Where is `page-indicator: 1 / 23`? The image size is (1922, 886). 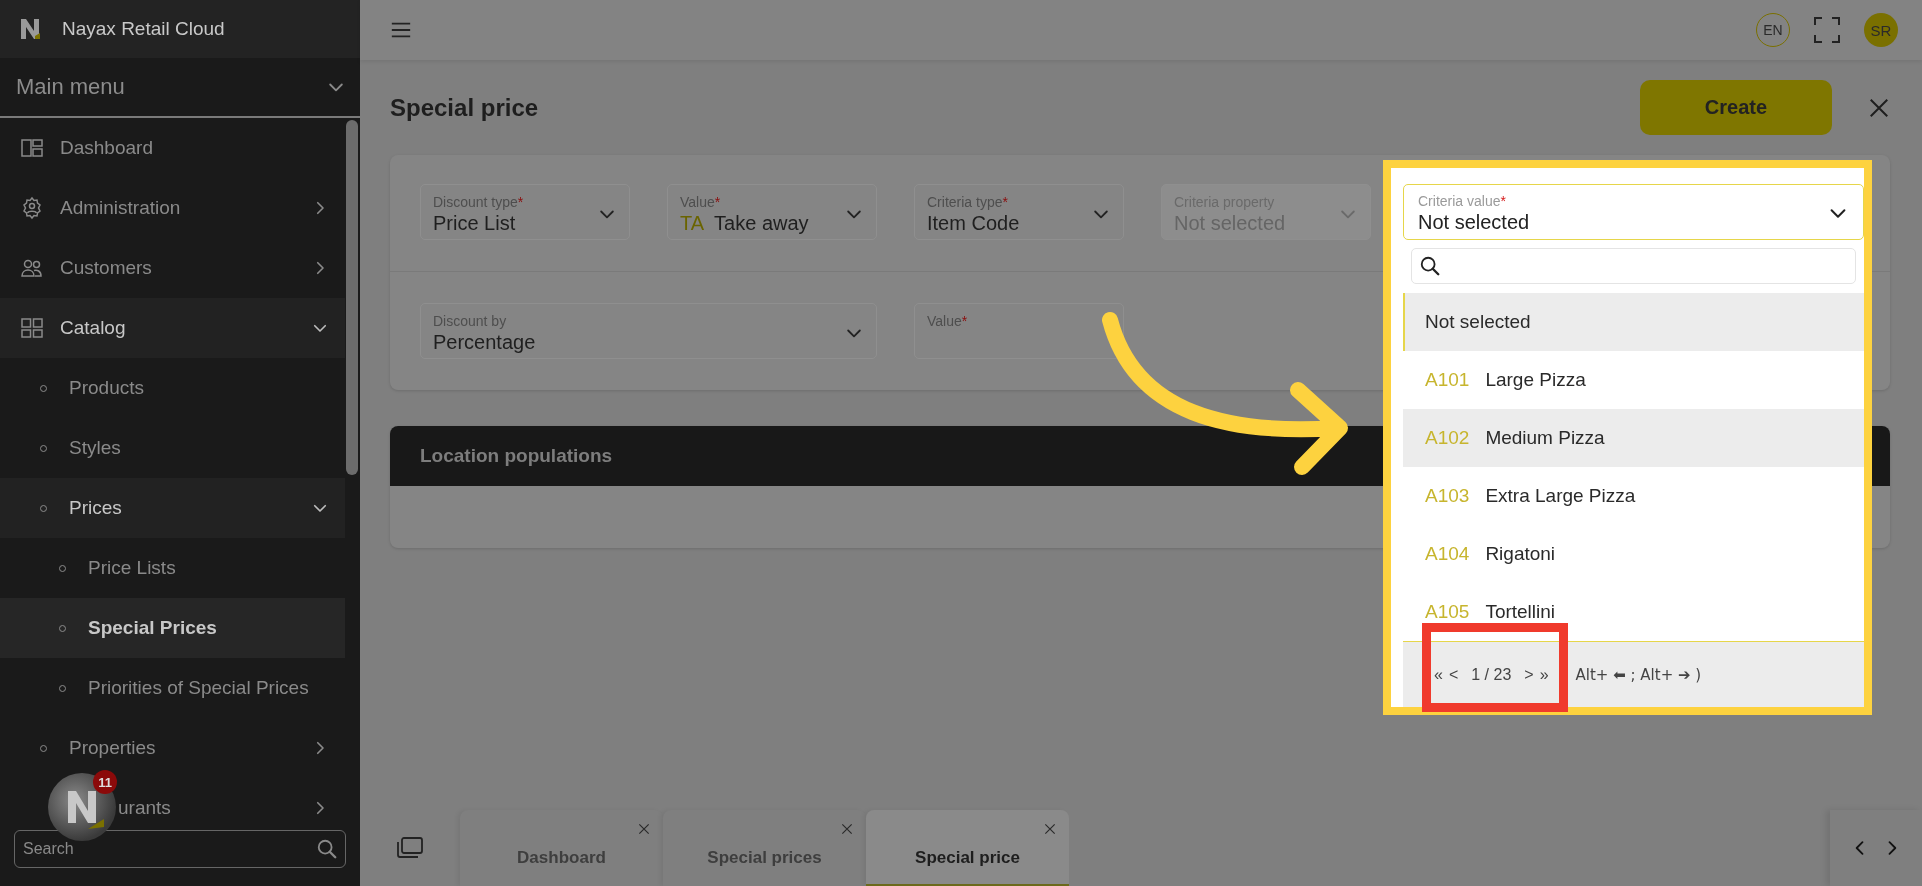
page-indicator: 1 / 23 is located at coordinates (1491, 674).